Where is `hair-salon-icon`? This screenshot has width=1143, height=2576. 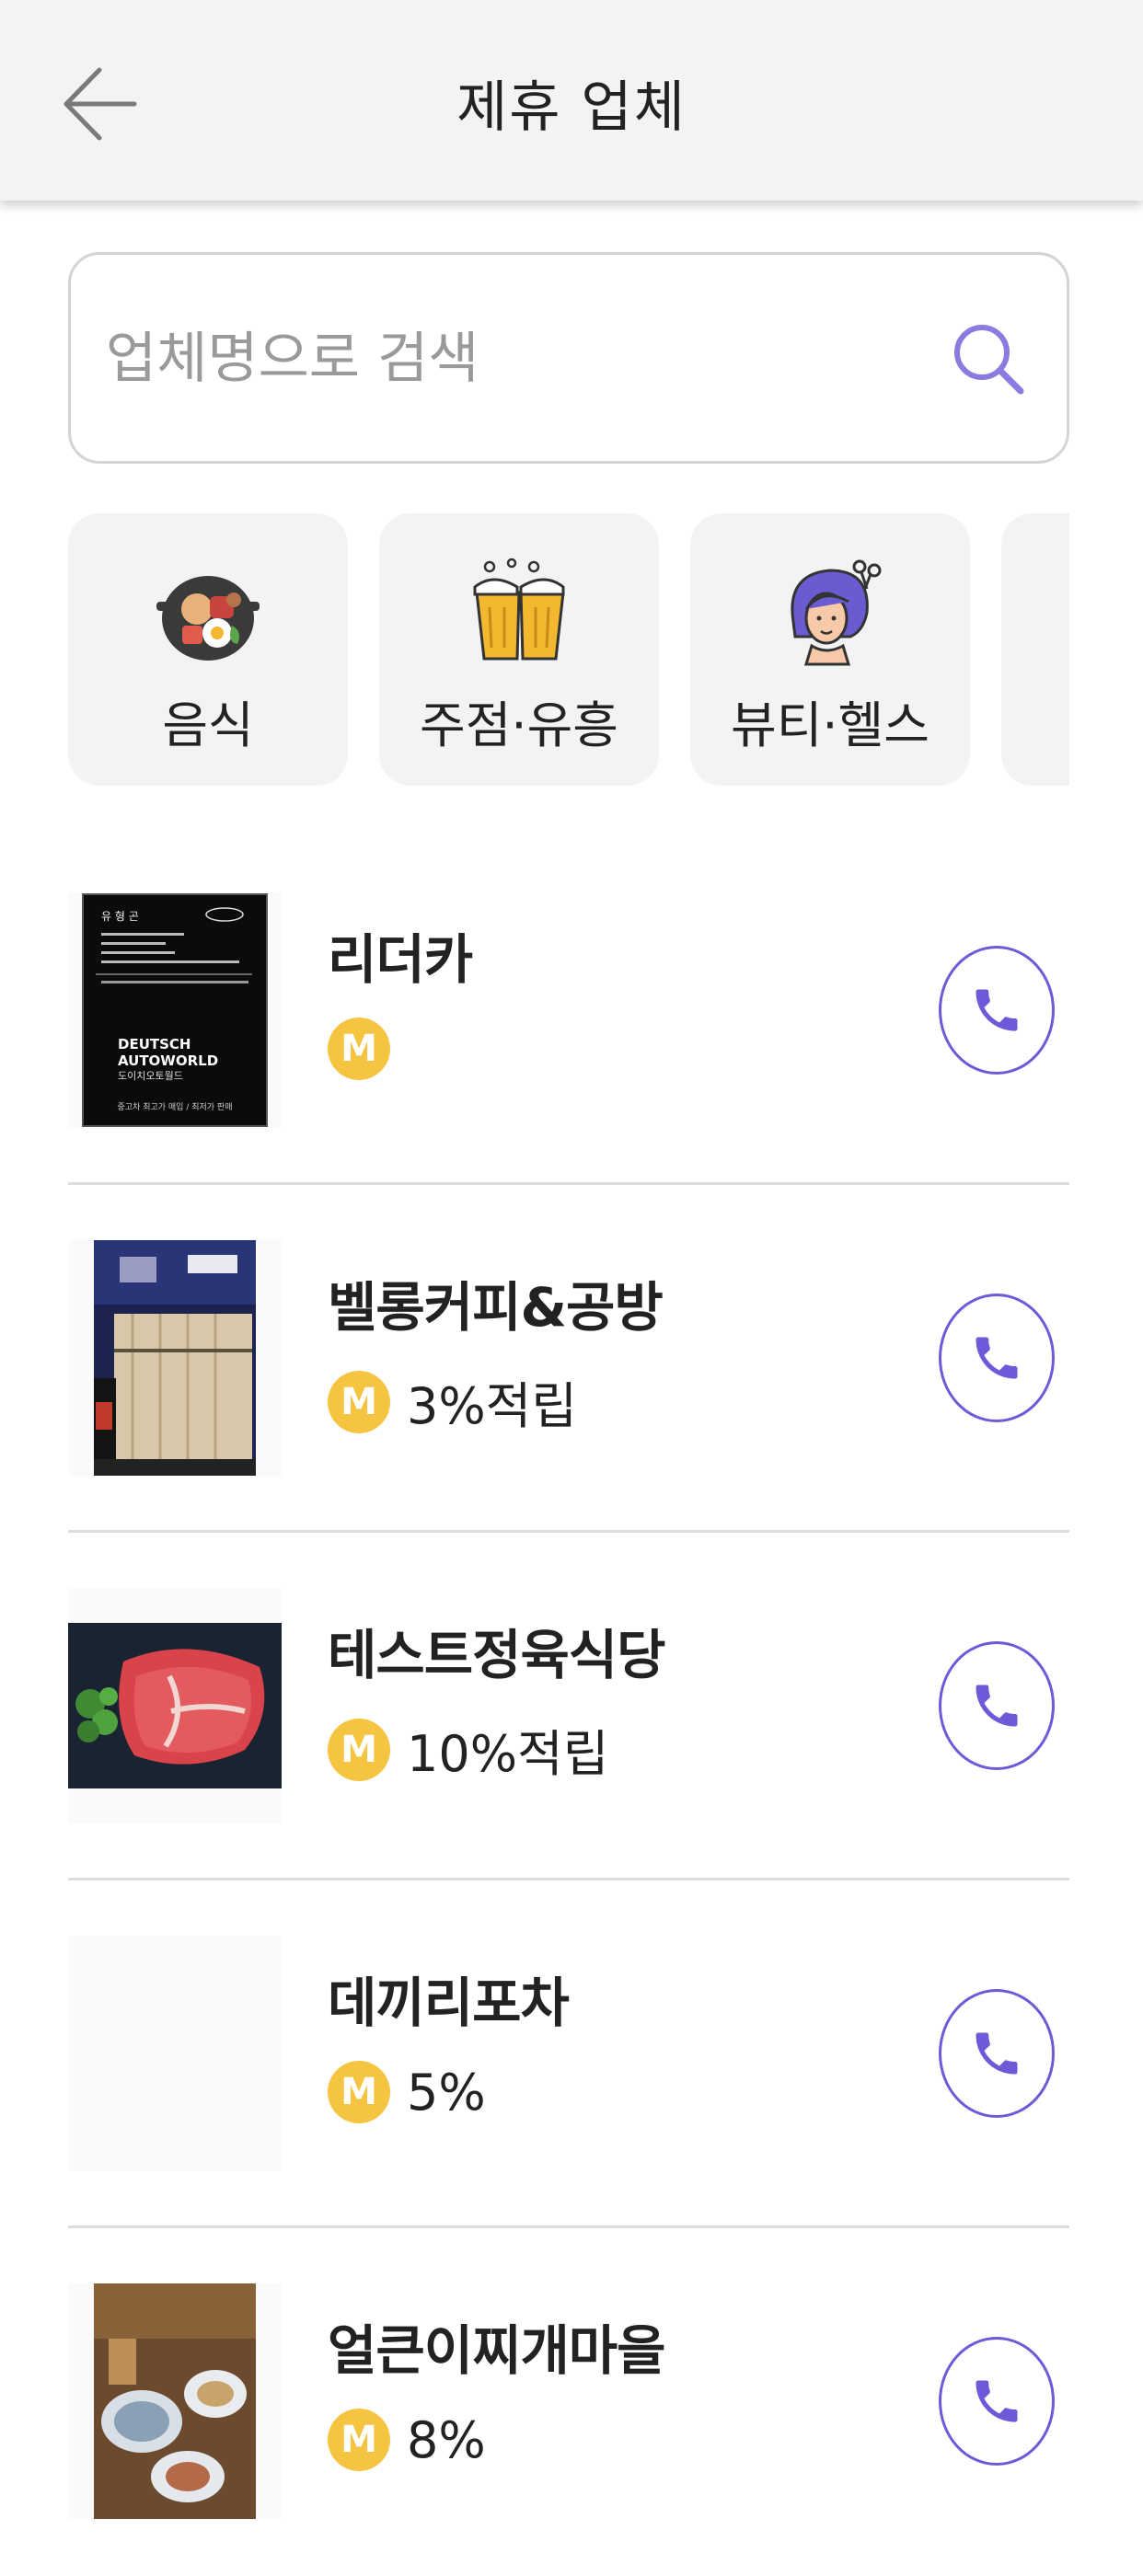
hair-salon-icon is located at coordinates (836, 612).